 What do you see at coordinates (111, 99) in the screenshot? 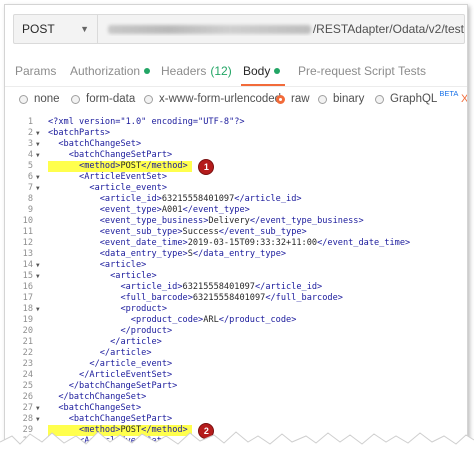
I see `radio-form-data-label: form-data` at bounding box center [111, 99].